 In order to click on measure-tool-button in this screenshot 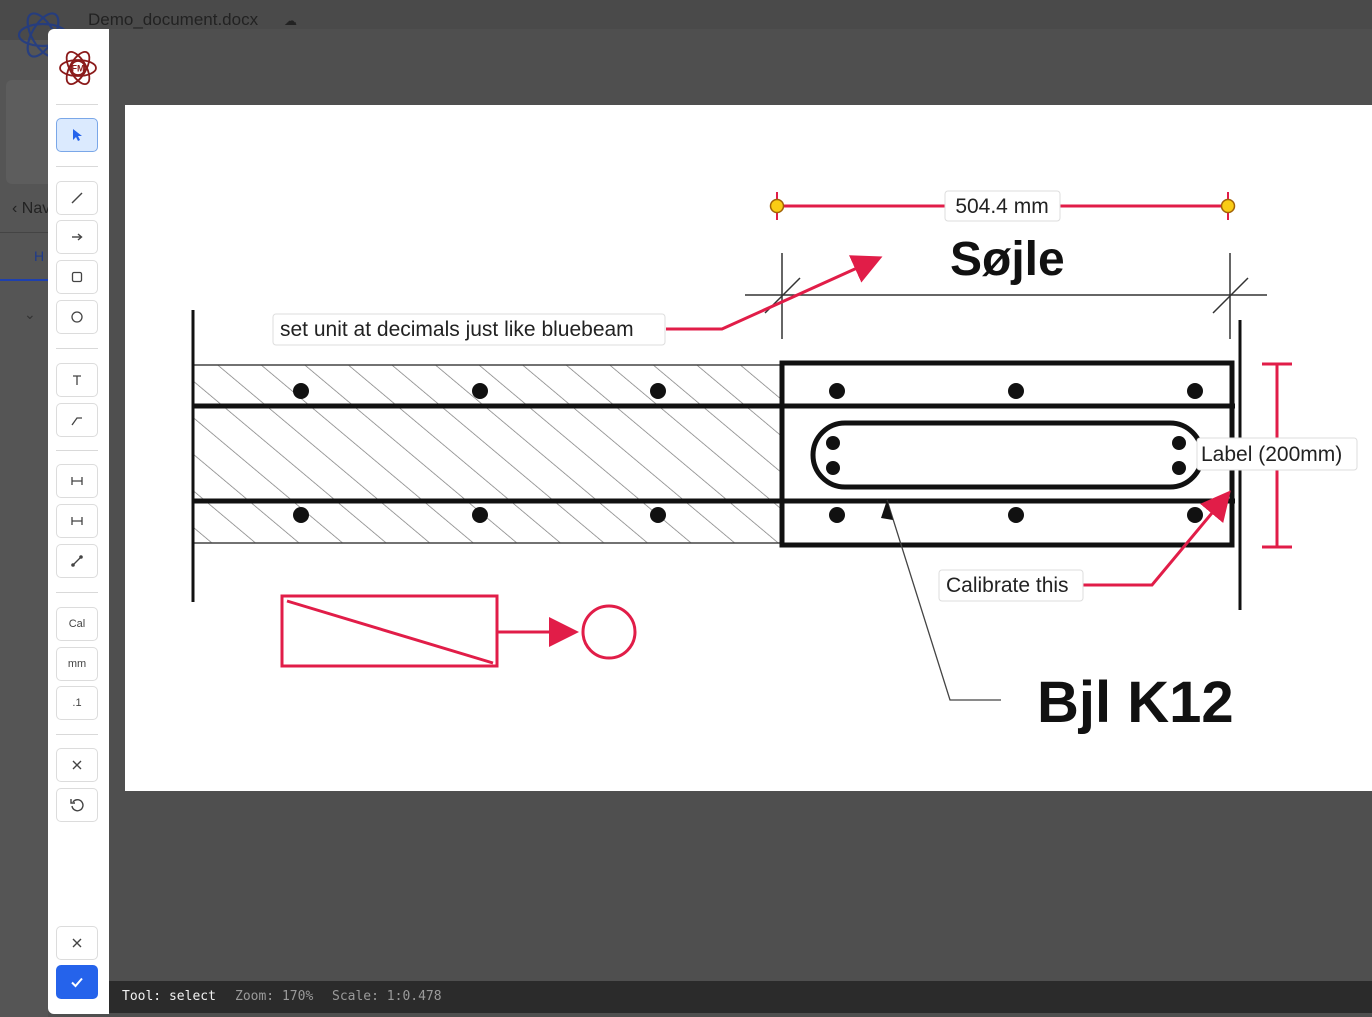, I will do `click(77, 561)`.